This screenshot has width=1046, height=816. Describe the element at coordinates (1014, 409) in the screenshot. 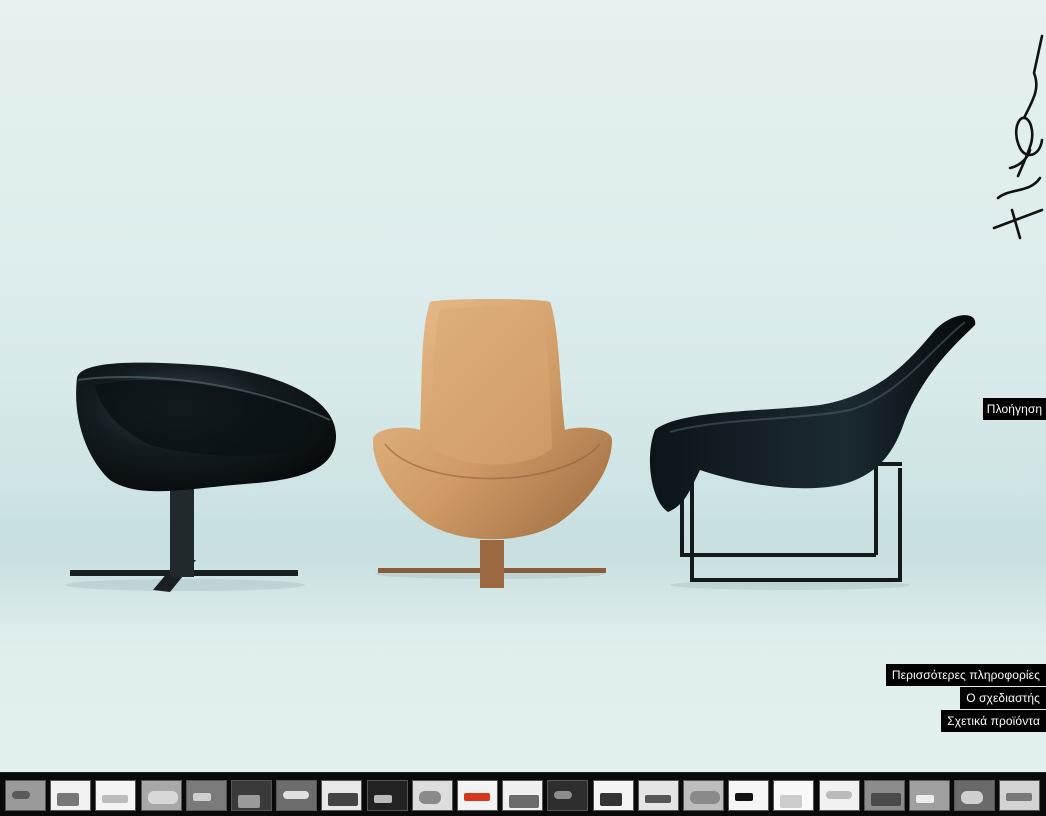

I see `navigation-button: Πλοήγηση` at that location.